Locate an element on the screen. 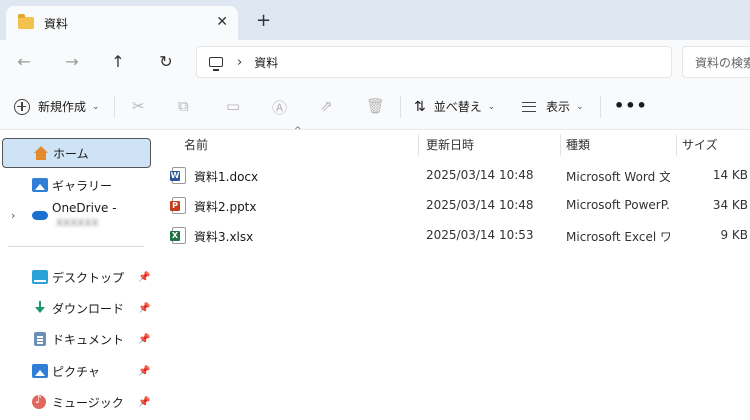  powerpoint-file-icon: P is located at coordinates (178, 205).